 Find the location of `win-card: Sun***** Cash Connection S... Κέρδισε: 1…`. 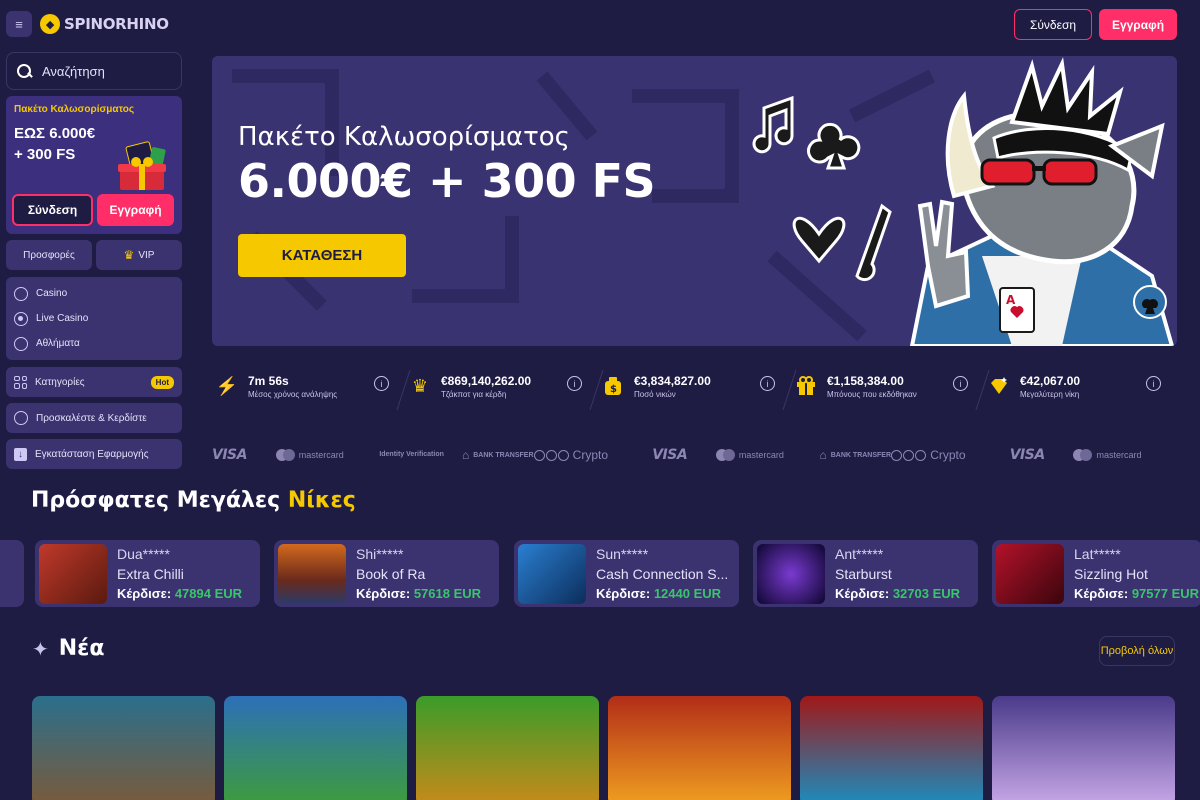

win-card: Sun***** Cash Connection S... Κέρδισε: 1… is located at coordinates (626, 573).